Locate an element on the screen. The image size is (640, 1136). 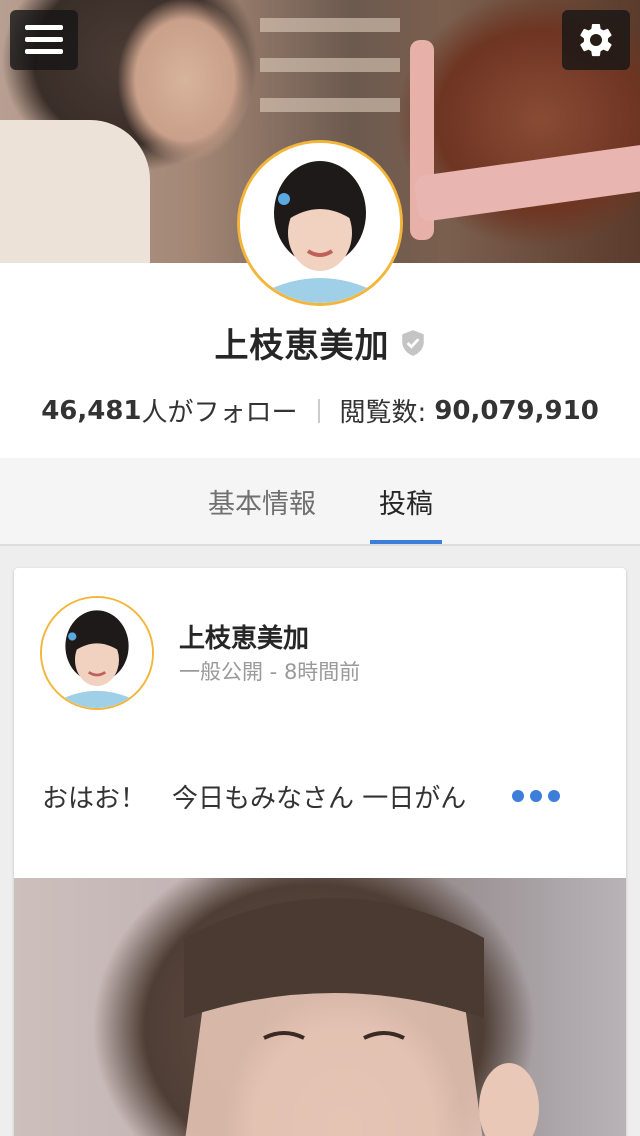
post-author-avatar is located at coordinates (97, 653).